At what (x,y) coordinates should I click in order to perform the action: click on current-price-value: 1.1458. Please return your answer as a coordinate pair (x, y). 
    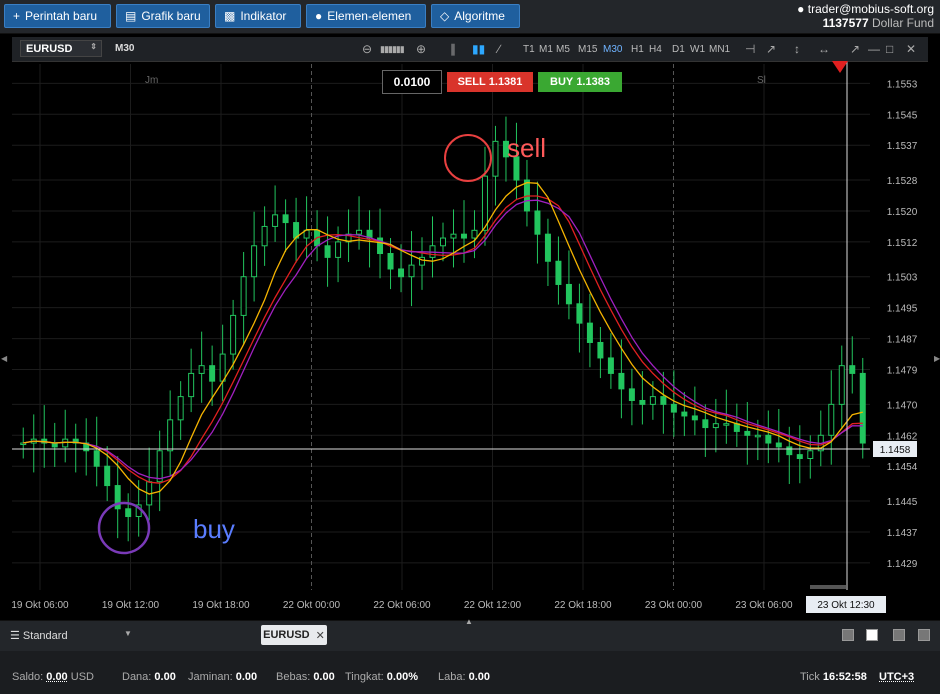
    Looking at the image, I should click on (895, 450).